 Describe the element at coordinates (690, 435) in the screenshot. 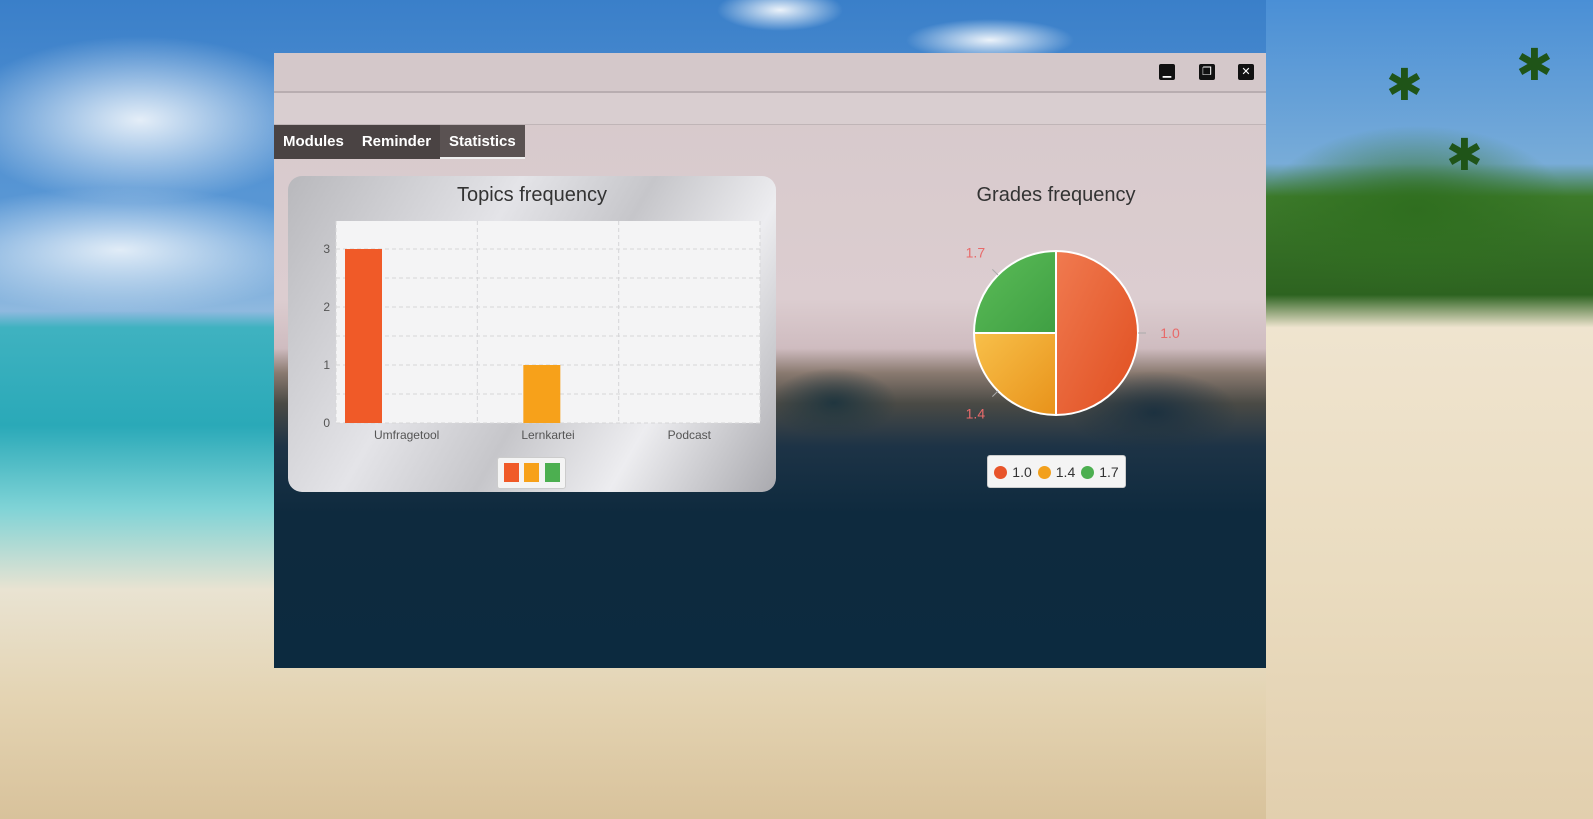

I see `x-tick-label: Podcast` at that location.